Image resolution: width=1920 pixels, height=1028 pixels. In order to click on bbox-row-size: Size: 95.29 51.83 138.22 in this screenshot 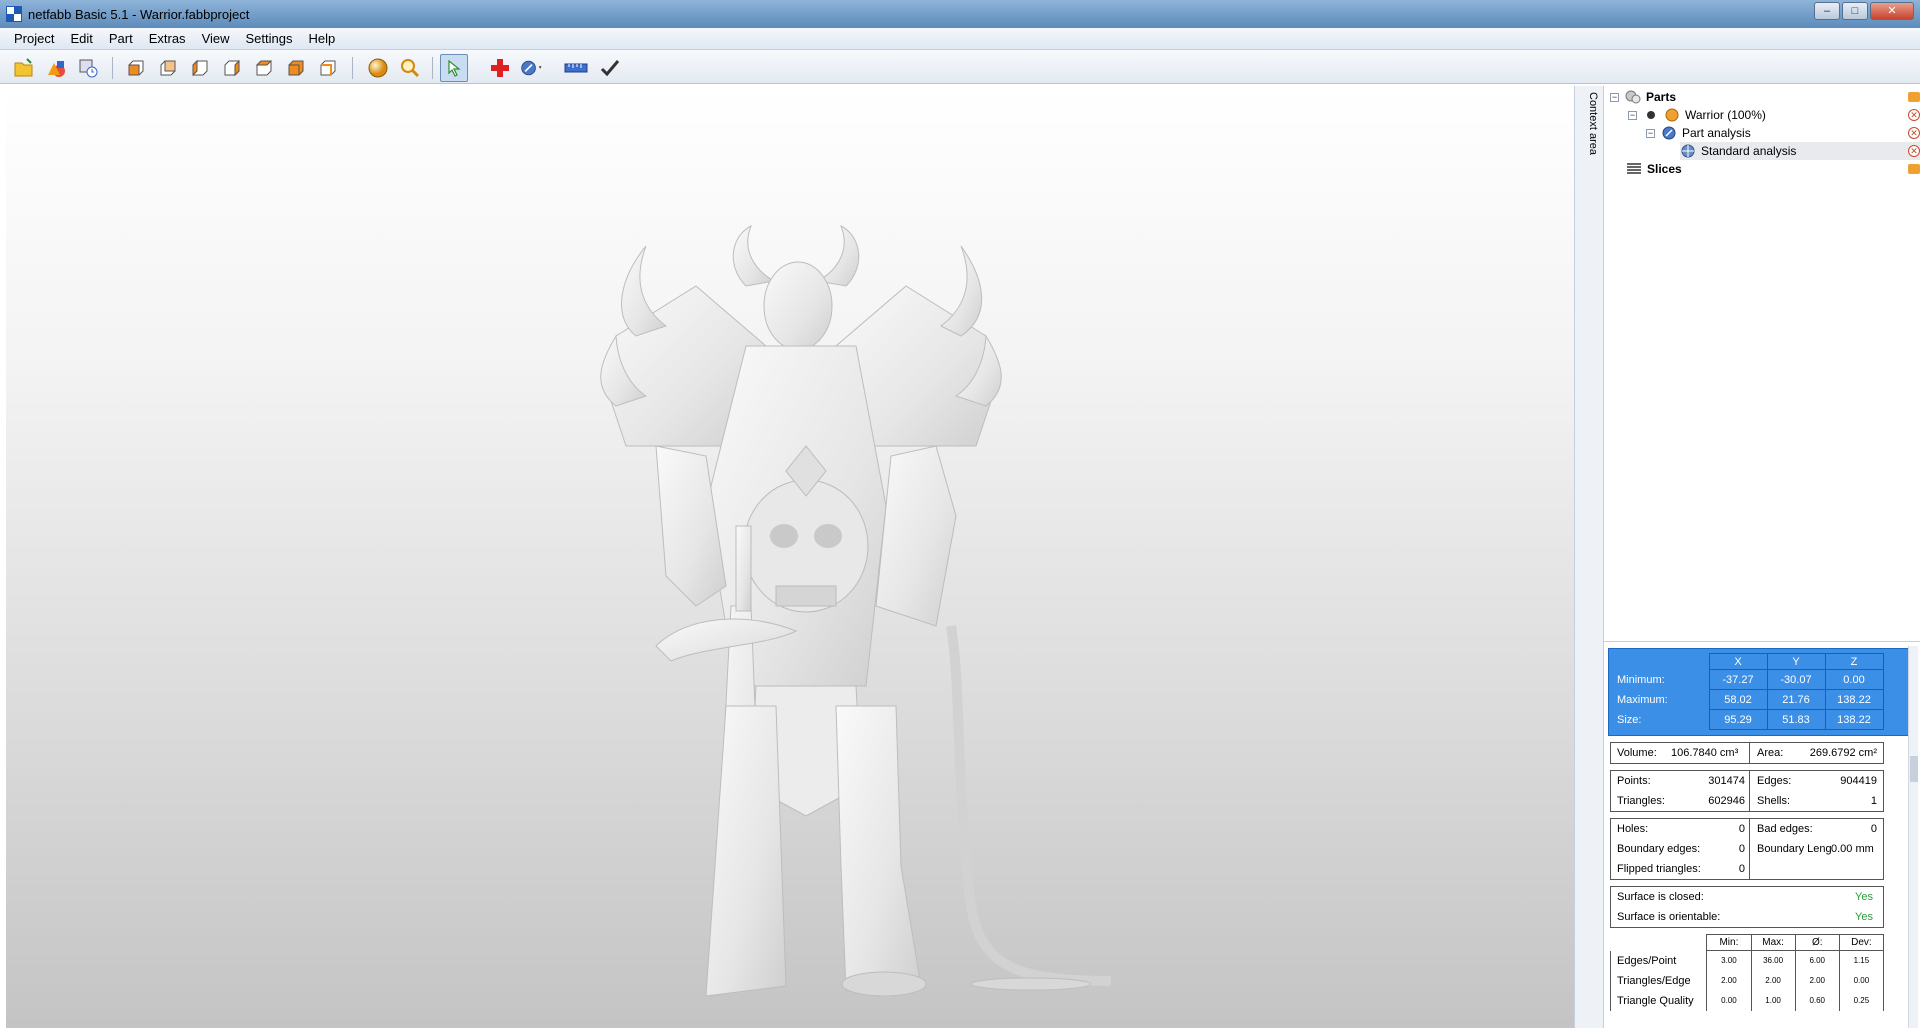, I will do `click(1748, 719)`.